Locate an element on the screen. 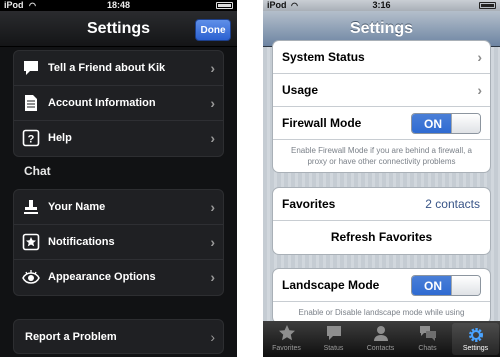  notifications-row: Notifications › is located at coordinates (118, 242).